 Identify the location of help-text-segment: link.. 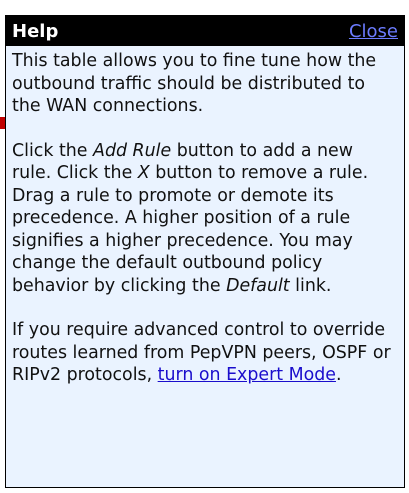
(310, 285).